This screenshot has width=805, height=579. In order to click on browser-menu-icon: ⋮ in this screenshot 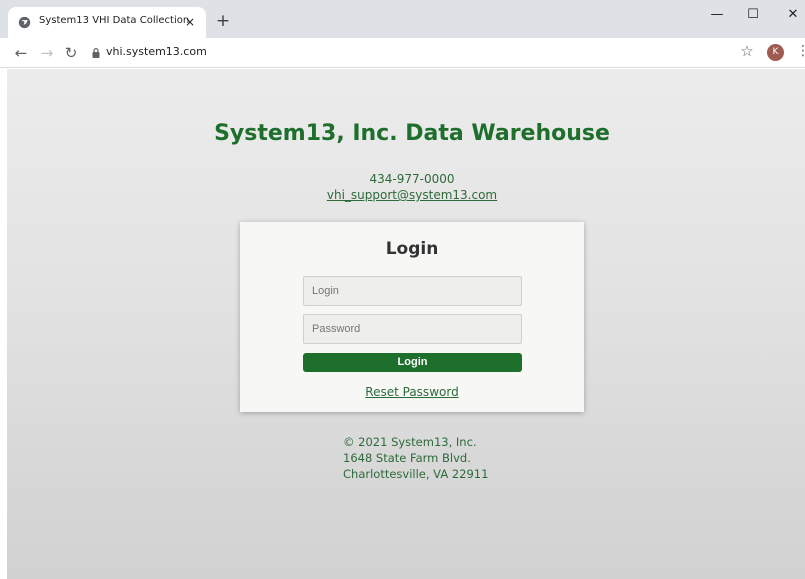, I will do `click(800, 51)`.